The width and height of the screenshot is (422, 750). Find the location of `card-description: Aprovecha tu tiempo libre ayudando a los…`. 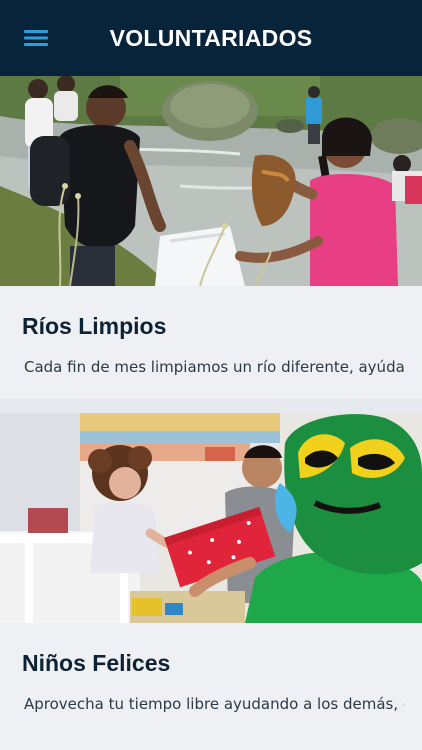

card-description: Aprovecha tu tiempo libre ayudando a los… is located at coordinates (214, 704).